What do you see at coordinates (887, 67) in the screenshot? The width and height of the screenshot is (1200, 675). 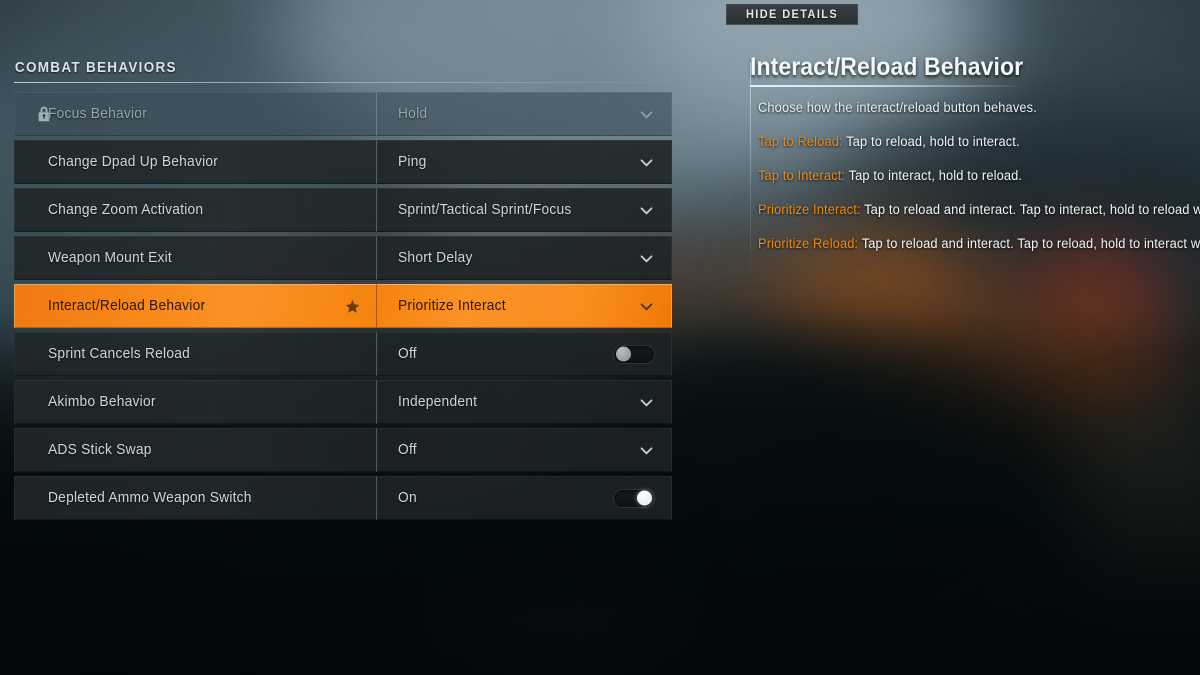 I see `details-title: Interact/Reload Behavior` at bounding box center [887, 67].